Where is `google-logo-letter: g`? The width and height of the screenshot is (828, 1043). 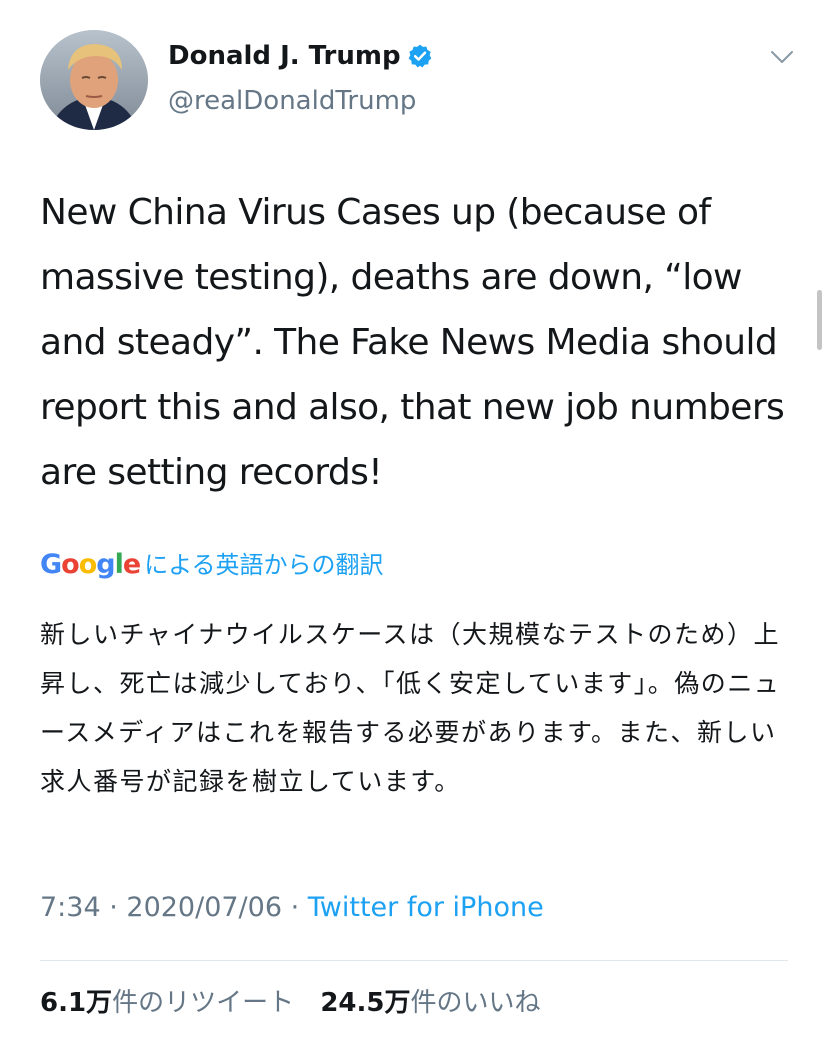
google-logo-letter: g is located at coordinates (105, 564).